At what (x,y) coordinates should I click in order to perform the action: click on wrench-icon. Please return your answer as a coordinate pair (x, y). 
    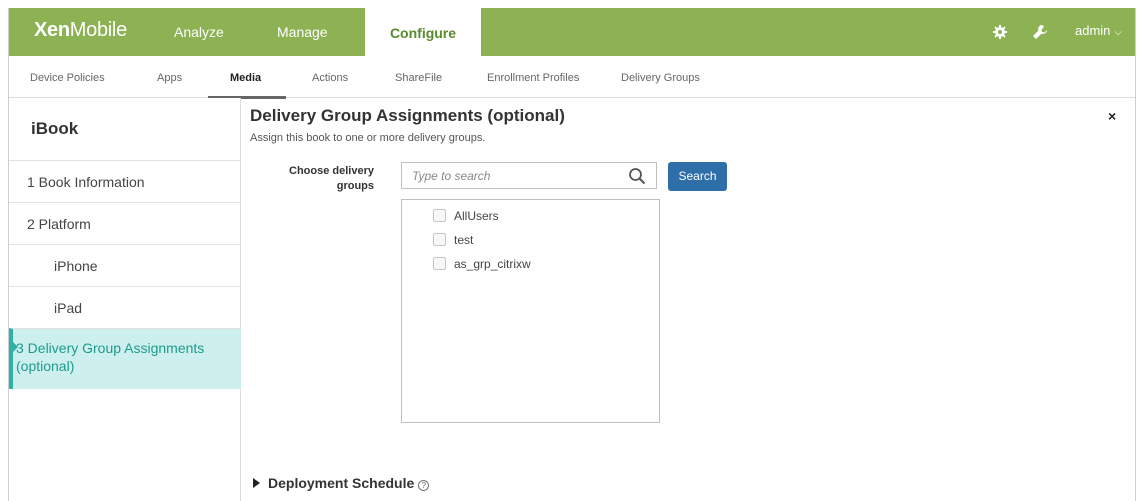
    Looking at the image, I should click on (1040, 32).